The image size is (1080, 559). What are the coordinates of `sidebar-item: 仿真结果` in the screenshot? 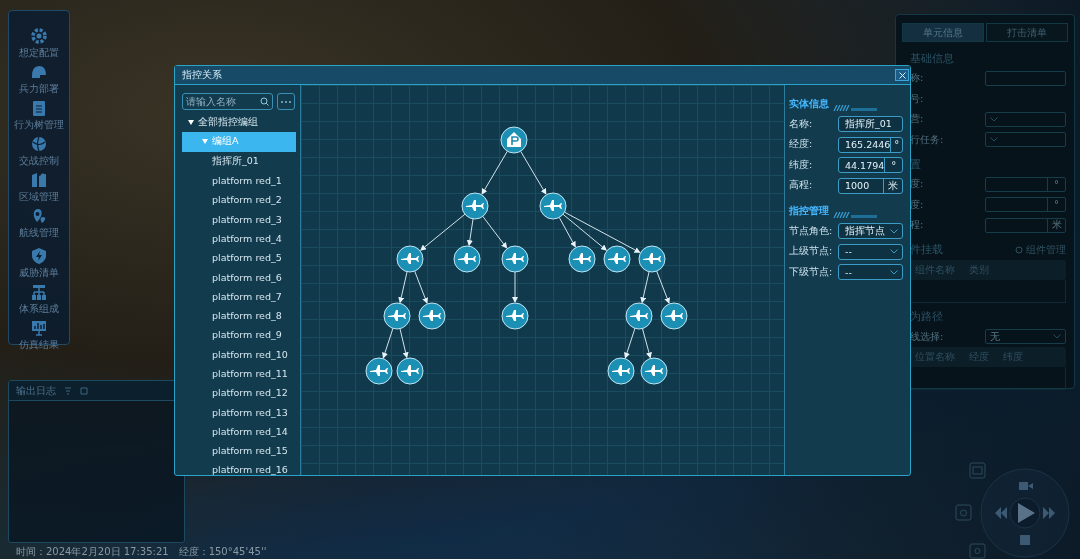 It's located at (39, 335).